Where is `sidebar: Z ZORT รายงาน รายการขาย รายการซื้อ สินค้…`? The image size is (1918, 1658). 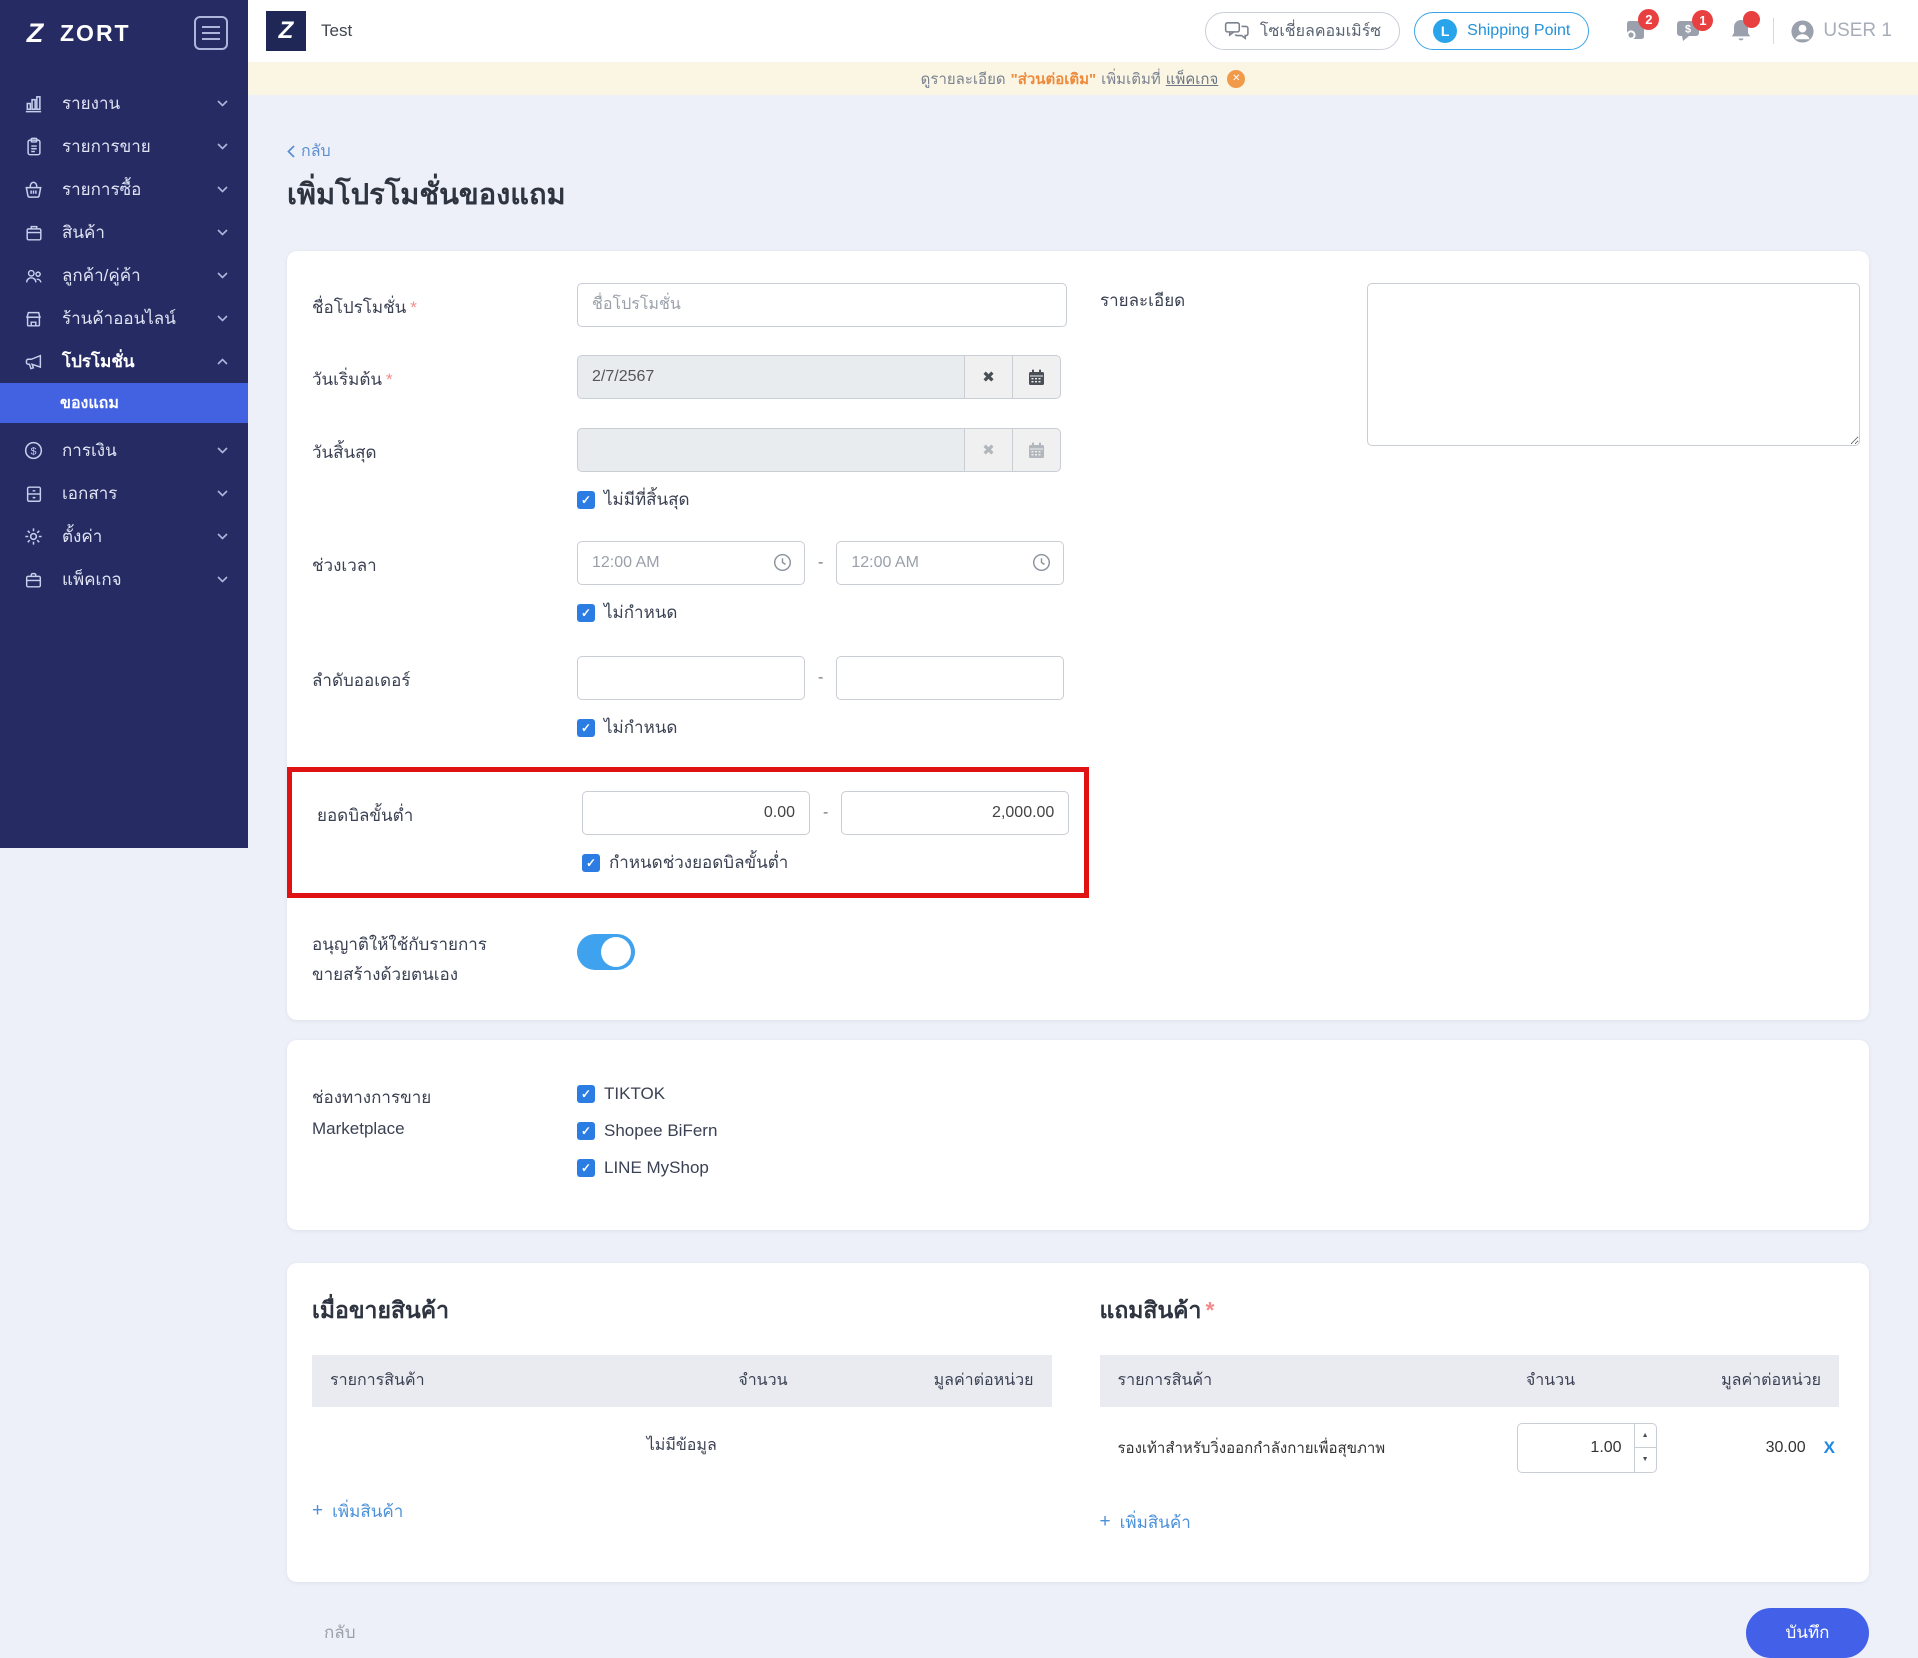 sidebar: Z ZORT รายงาน รายการขาย รายการซื้อ สินค้… is located at coordinates (124, 424).